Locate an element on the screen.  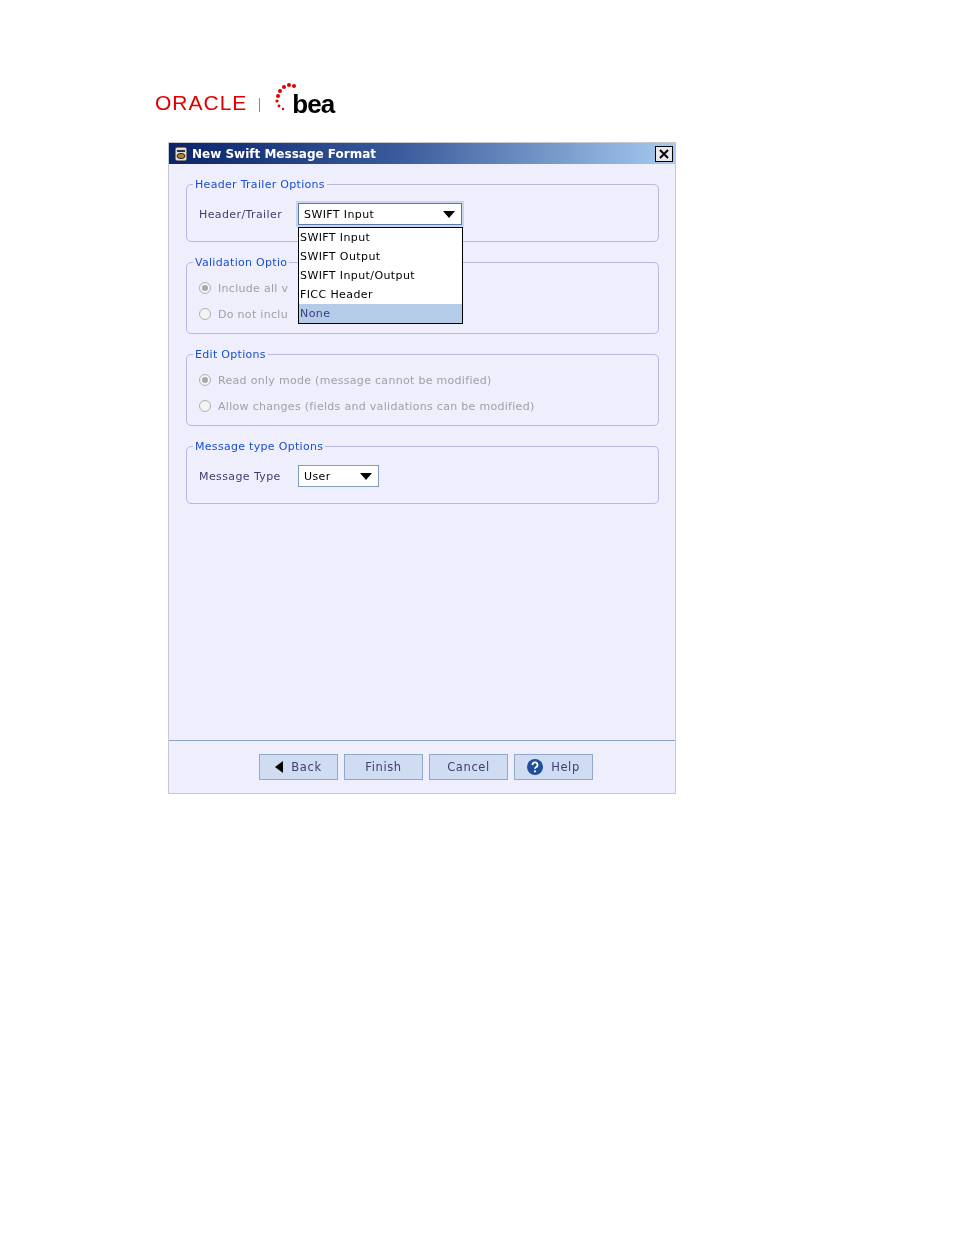
dialog-button: Finish is located at coordinates (383, 767).